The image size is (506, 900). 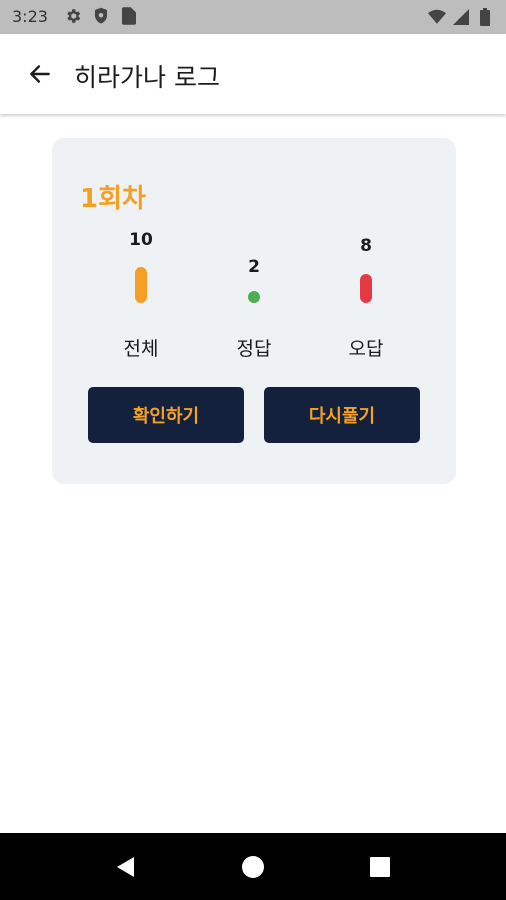 What do you see at coordinates (141, 240) in the screenshot?
I see `stat-total-value: 10` at bounding box center [141, 240].